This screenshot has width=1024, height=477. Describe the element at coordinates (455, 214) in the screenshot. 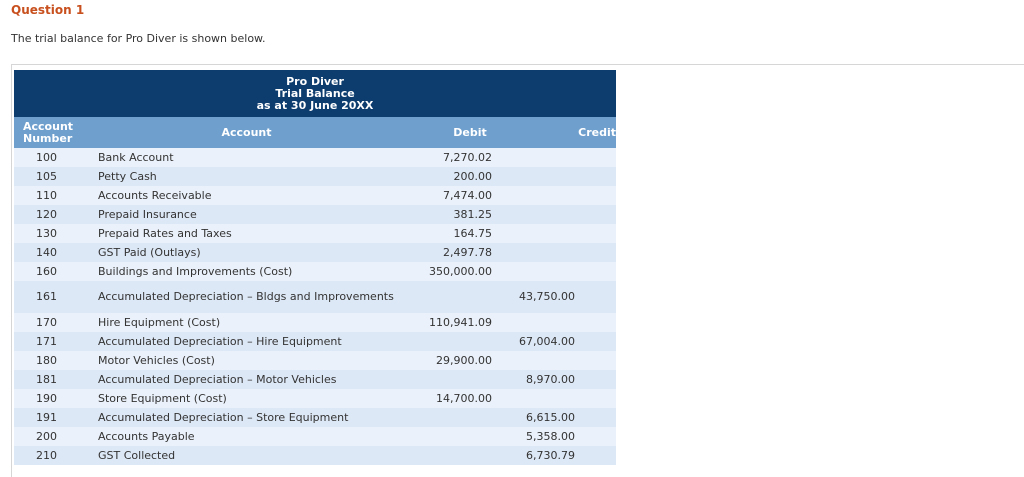

I see `debit-cell: 381.25` at that location.